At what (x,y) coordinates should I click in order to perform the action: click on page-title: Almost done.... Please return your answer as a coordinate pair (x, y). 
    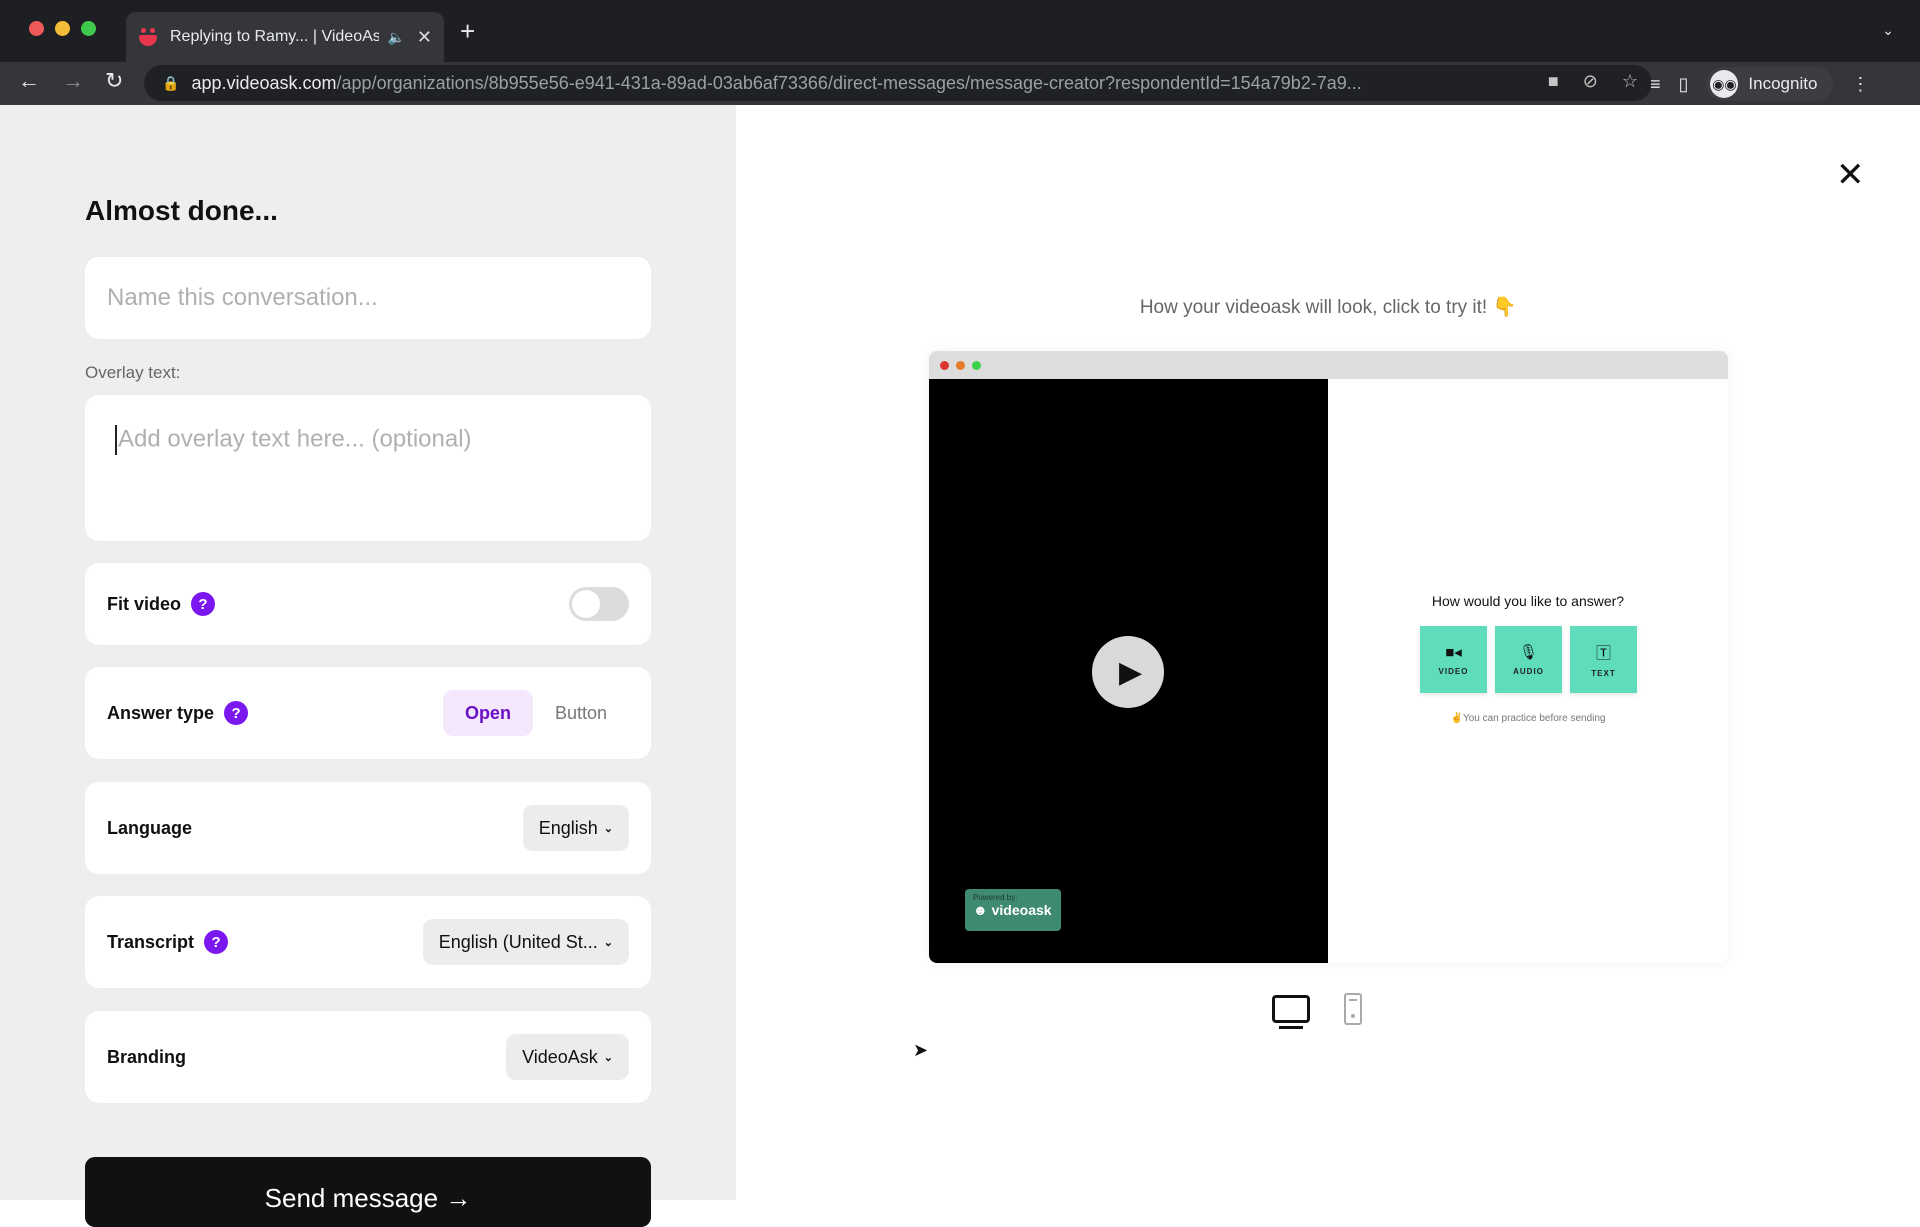
    Looking at the image, I should click on (181, 210).